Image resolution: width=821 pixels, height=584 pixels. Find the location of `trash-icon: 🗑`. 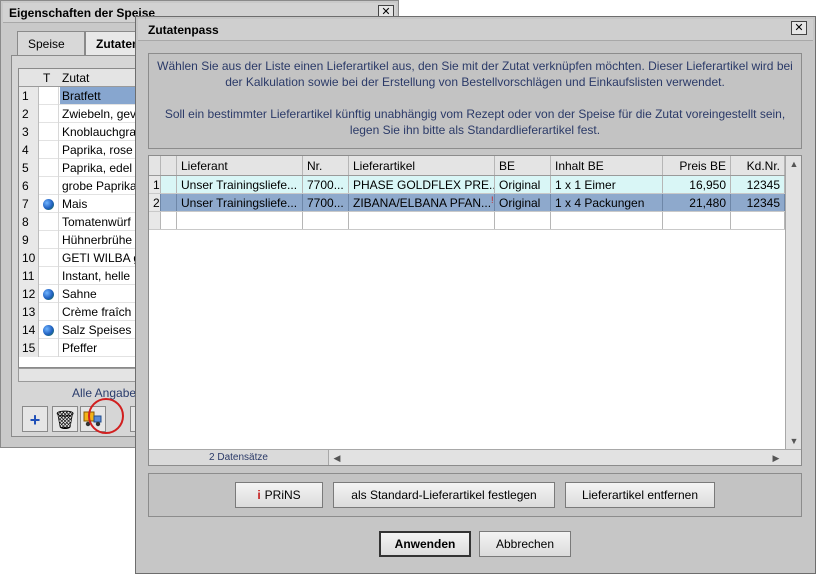

trash-icon: 🗑 is located at coordinates (65, 420).